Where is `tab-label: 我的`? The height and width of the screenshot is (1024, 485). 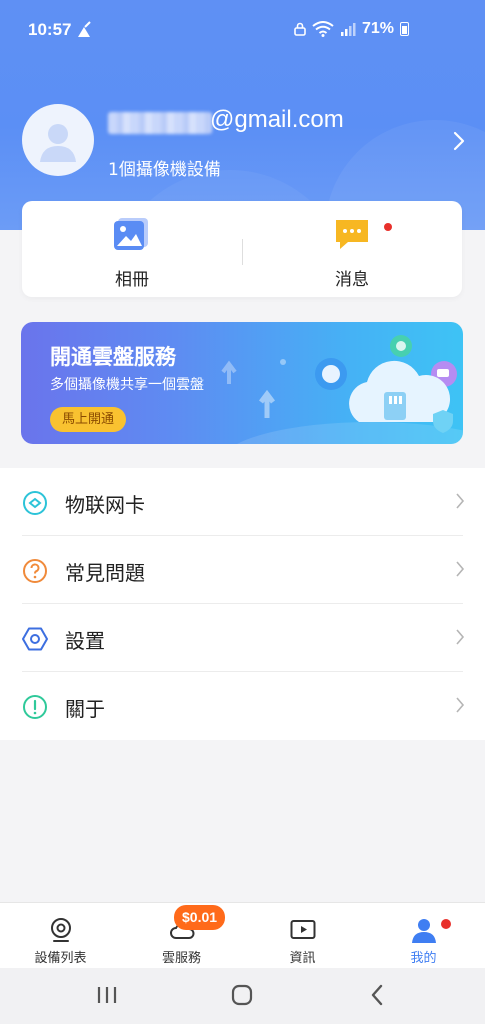
tab-label: 我的 is located at coordinates (423, 958).